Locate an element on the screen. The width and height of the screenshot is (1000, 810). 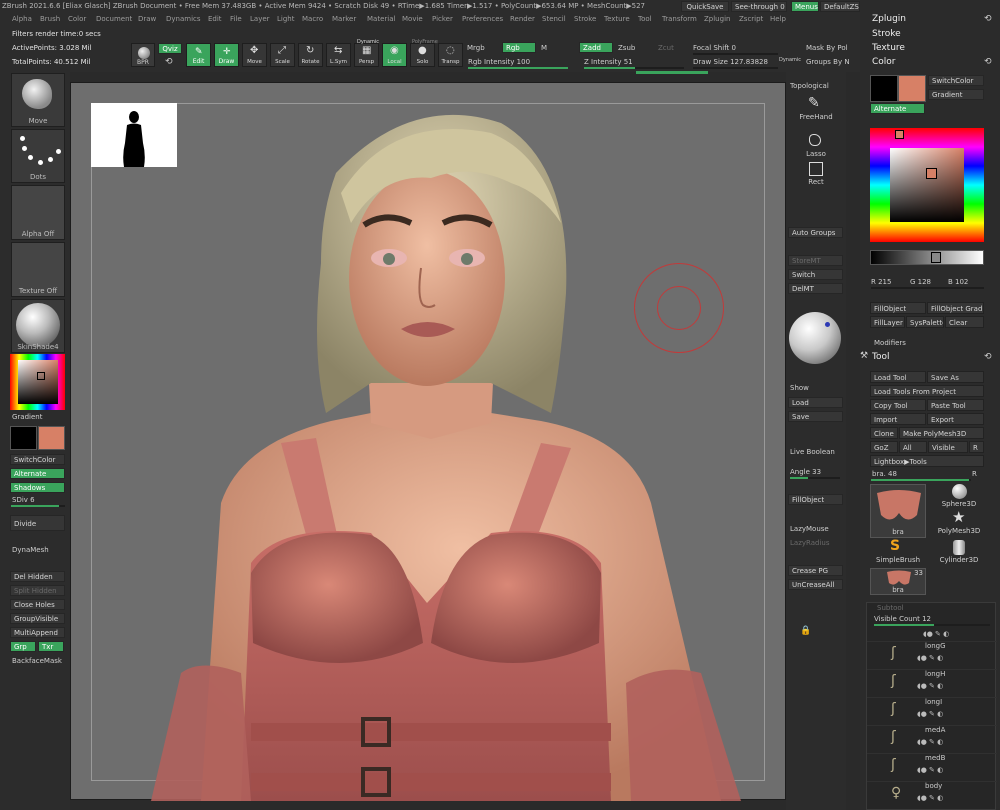
texture-menu: Texture is located at coordinates (888, 48).